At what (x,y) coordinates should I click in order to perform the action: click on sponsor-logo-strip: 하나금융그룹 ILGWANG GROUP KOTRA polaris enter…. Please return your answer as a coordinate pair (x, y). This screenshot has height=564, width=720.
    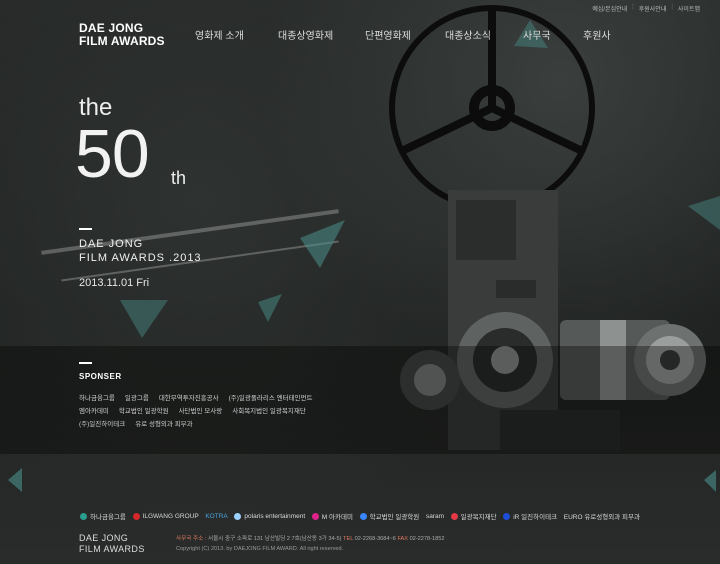
    Looking at the image, I should click on (360, 516).